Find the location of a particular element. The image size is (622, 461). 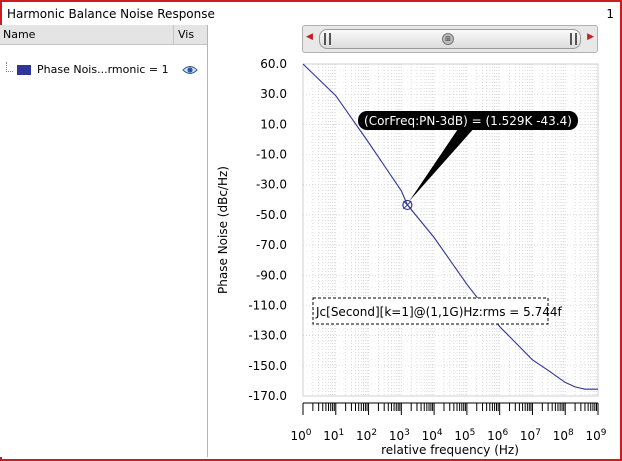

y-tick-label: -150.0 is located at coordinates (267, 366).